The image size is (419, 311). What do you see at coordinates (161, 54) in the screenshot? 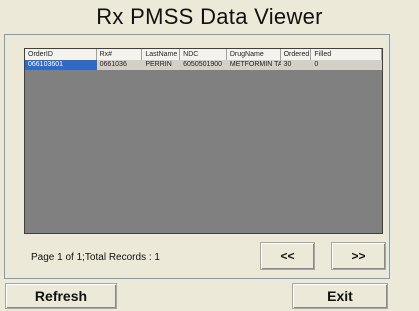
I see `column-header-lastname: LastName` at bounding box center [161, 54].